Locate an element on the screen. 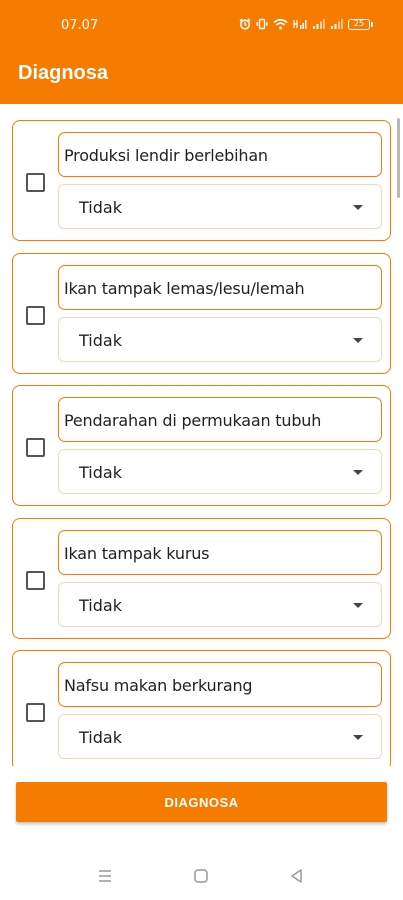 The image size is (403, 900). symptom-card: Pendarahan di permukaan tubuh Tidak is located at coordinates (201, 445).